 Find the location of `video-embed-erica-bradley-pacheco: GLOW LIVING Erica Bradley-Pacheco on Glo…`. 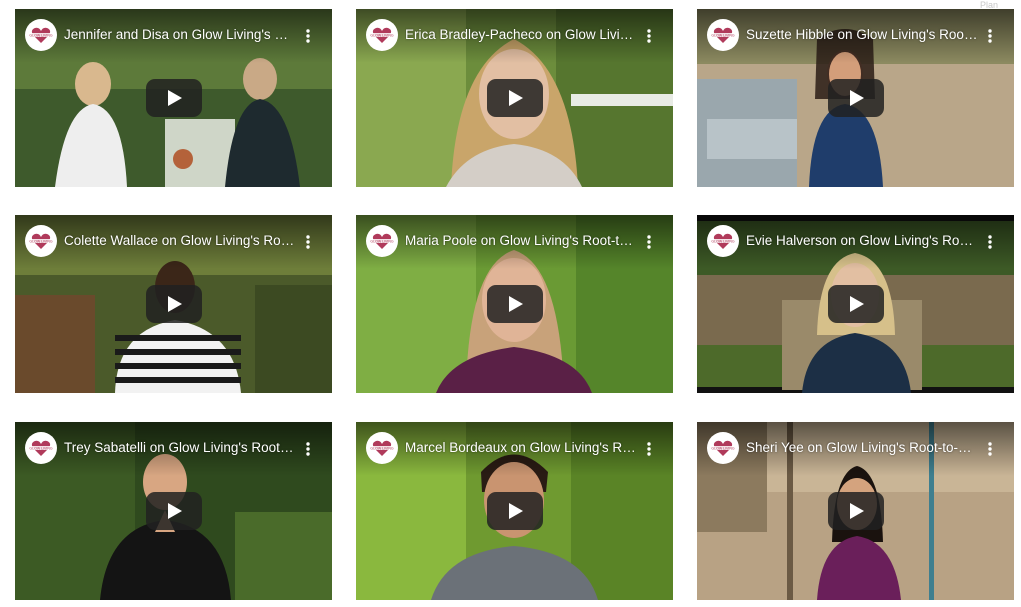

video-embed-erica-bradley-pacheco: GLOW LIVING Erica Bradley-Pacheco on Glo… is located at coordinates (514, 98).